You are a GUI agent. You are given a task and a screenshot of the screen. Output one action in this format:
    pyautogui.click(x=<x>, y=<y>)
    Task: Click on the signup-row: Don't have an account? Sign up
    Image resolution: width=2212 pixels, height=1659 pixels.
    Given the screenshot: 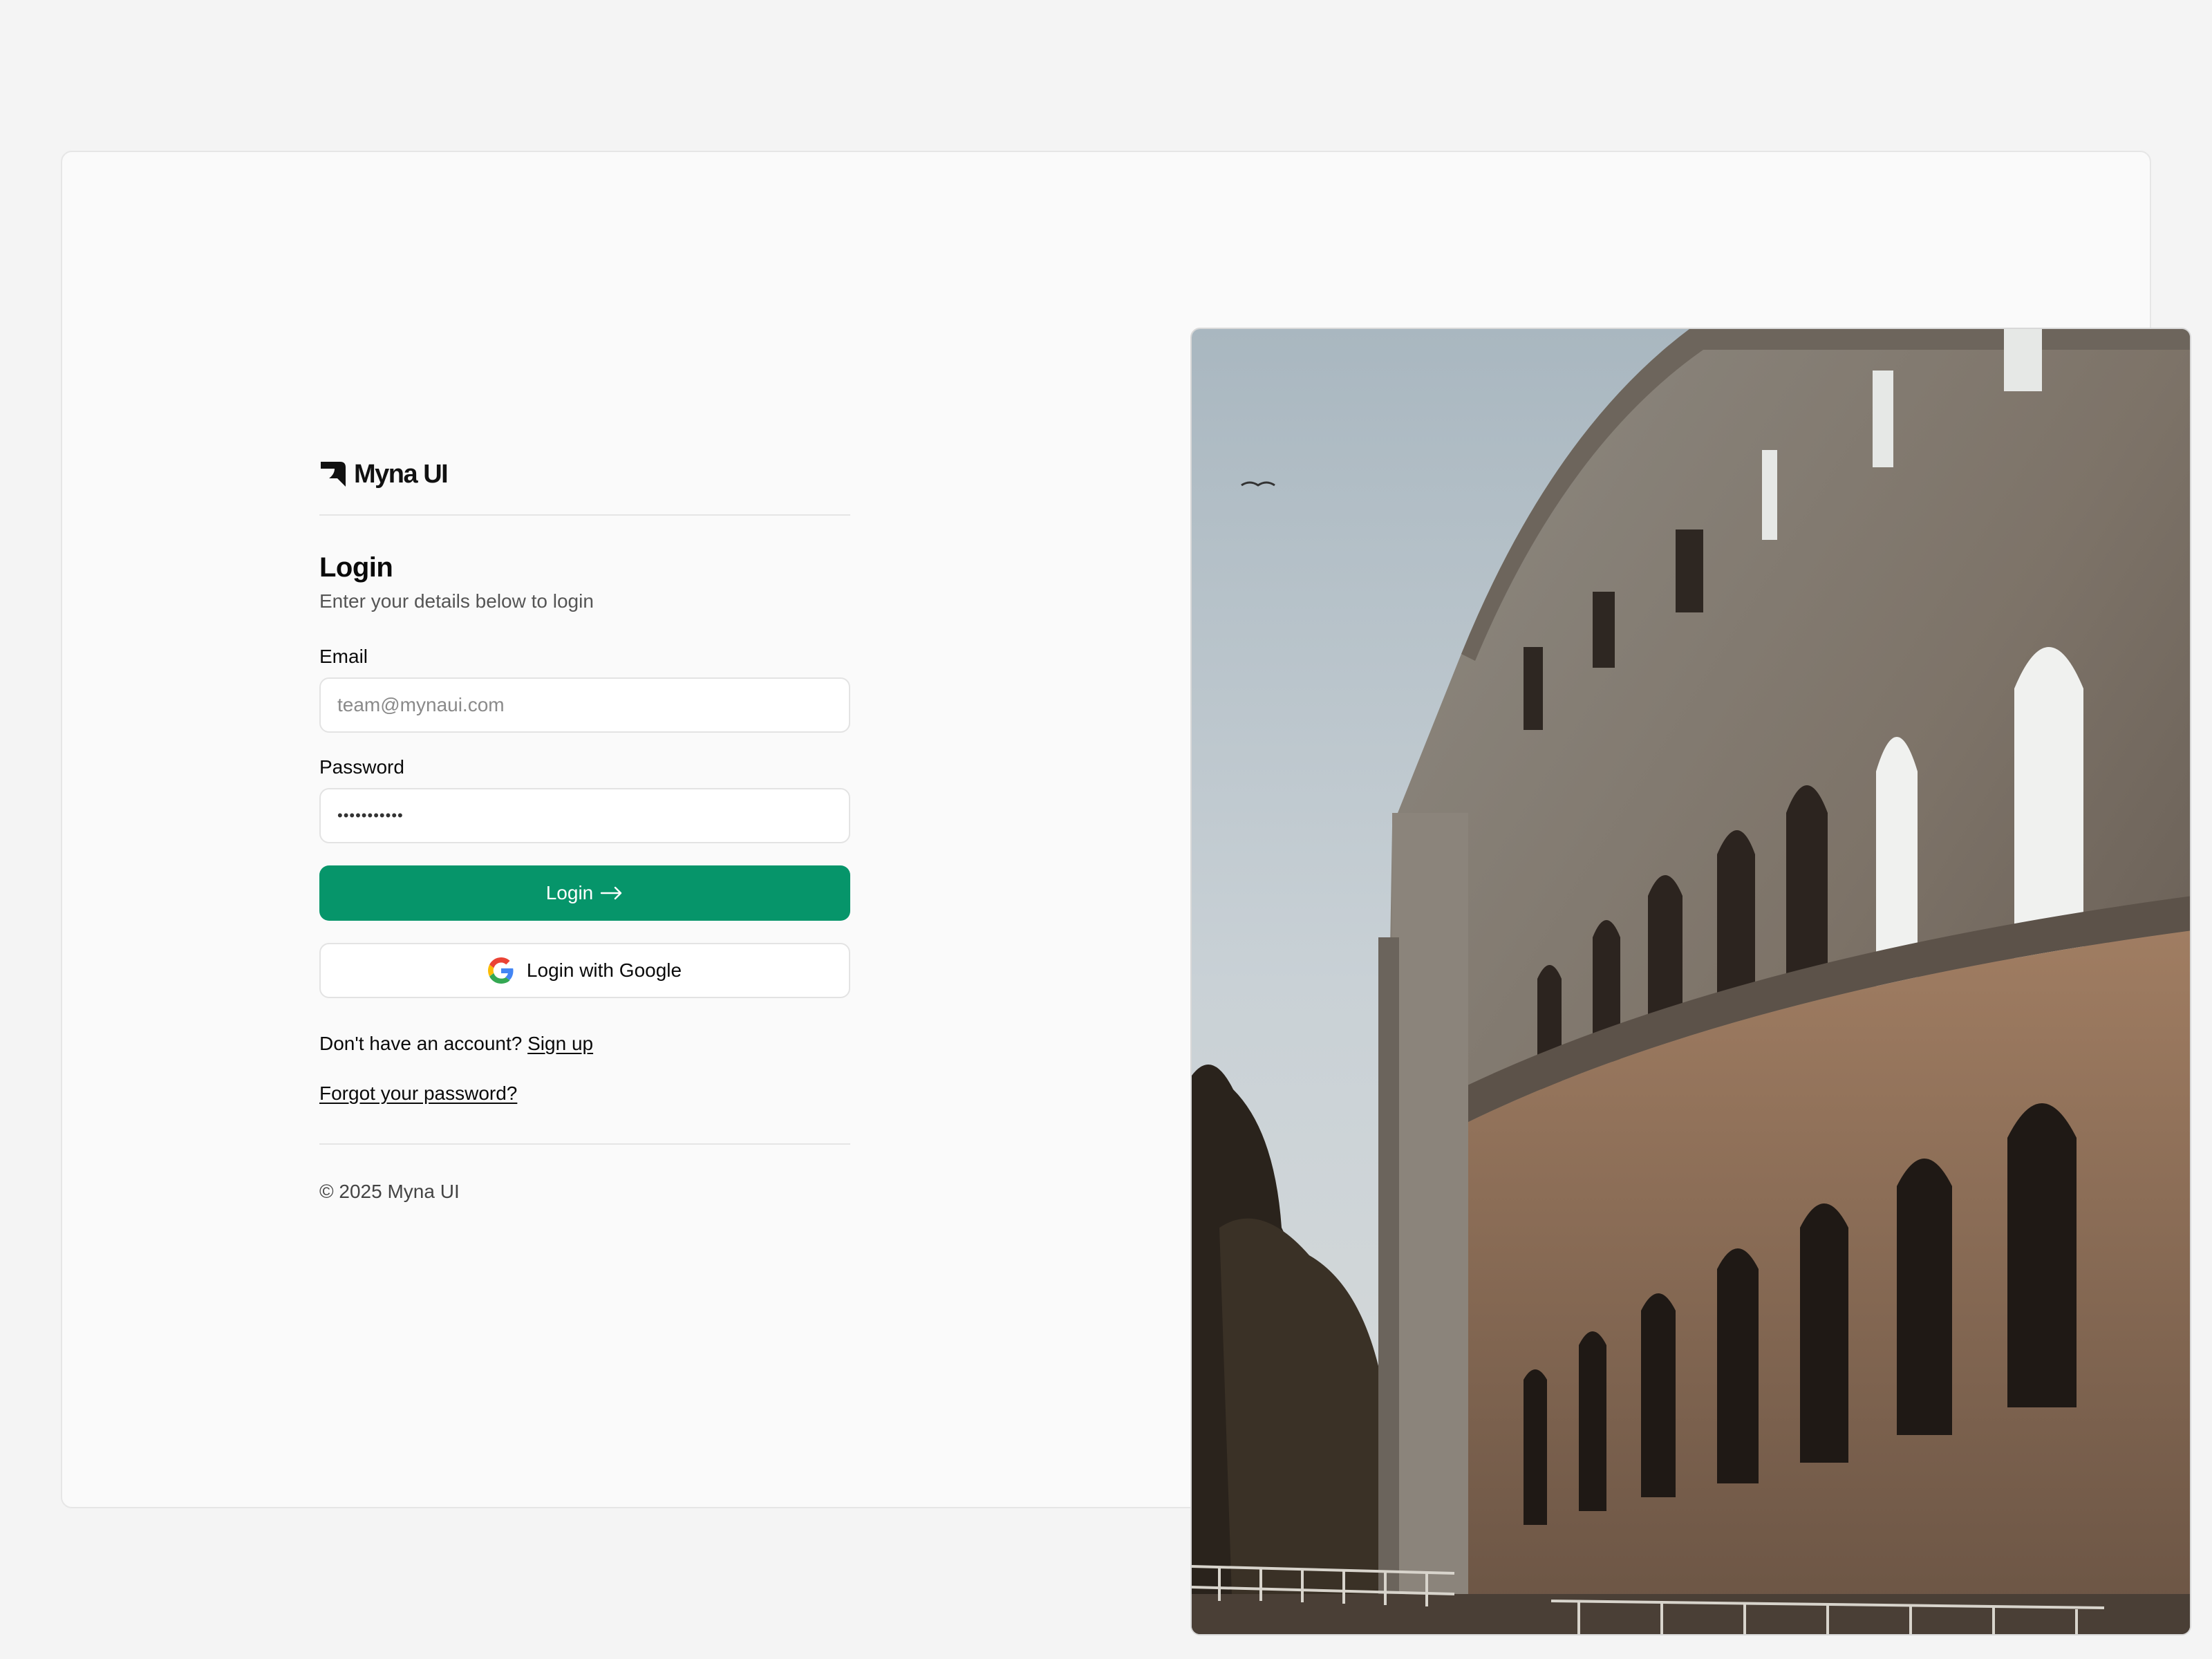 What is the action you would take?
    pyautogui.click(x=584, y=1043)
    